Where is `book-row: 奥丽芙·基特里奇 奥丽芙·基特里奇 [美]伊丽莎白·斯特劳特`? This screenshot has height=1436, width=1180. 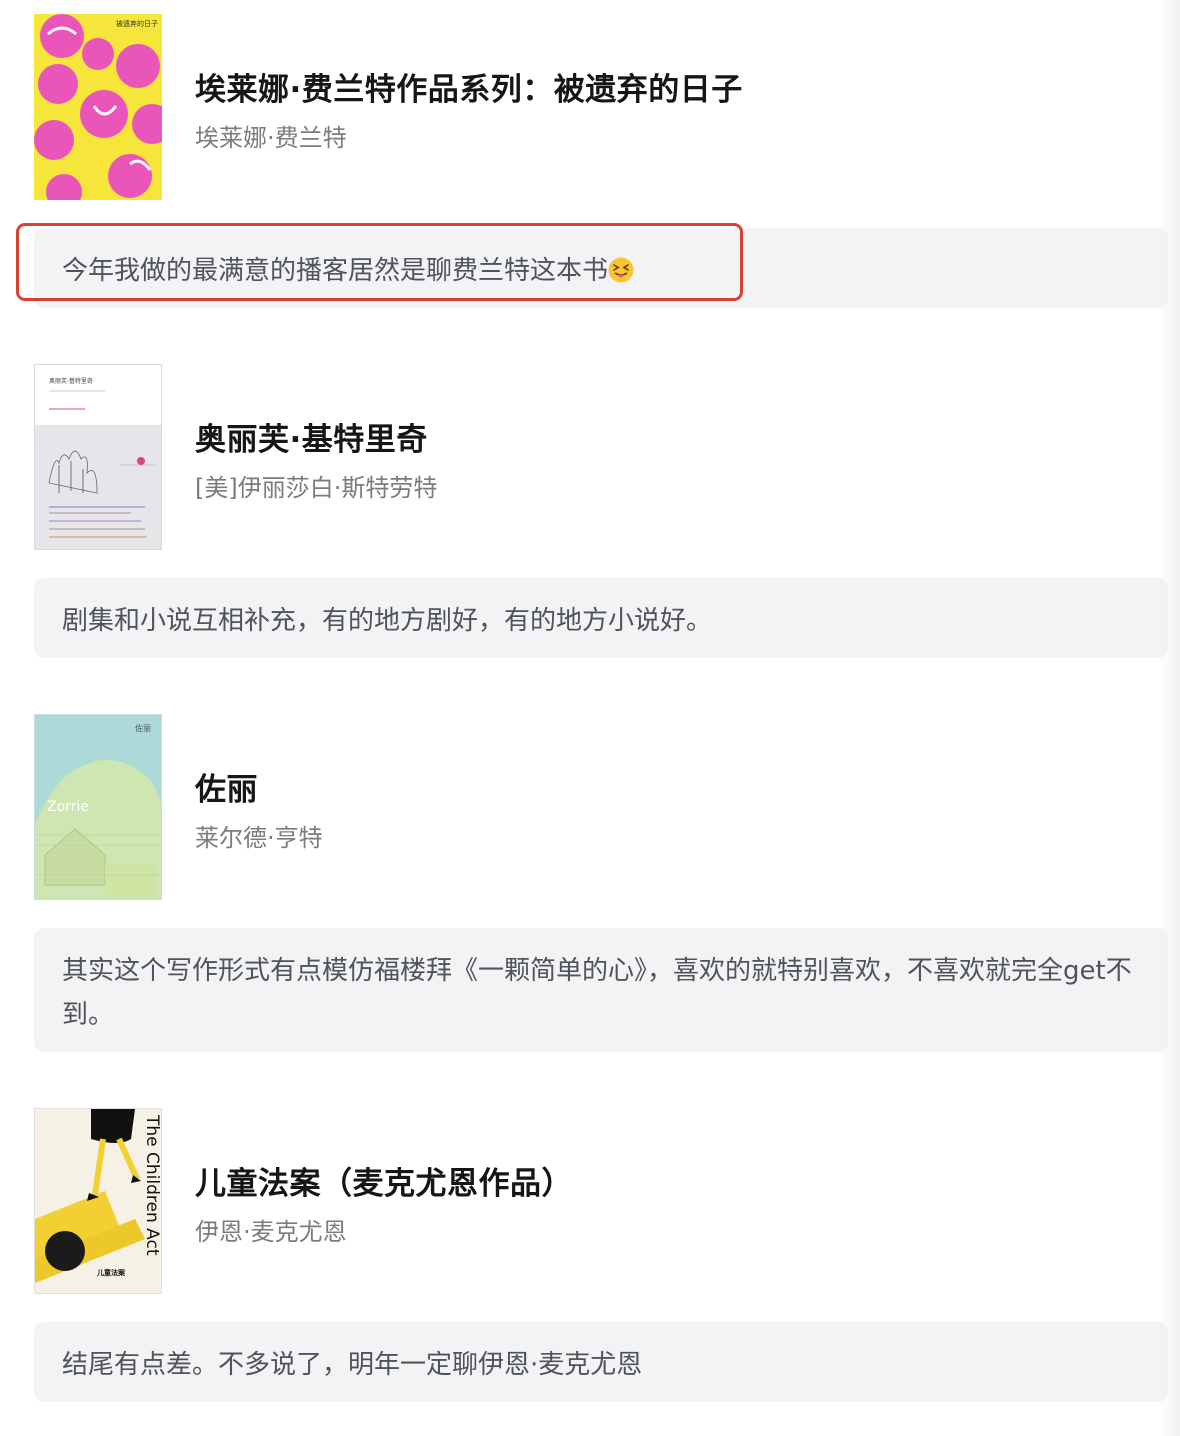 book-row: 奥丽芙·基特里奇 奥丽芙·基特里奇 [美]伊丽莎白·斯特劳特 is located at coordinates (584, 457).